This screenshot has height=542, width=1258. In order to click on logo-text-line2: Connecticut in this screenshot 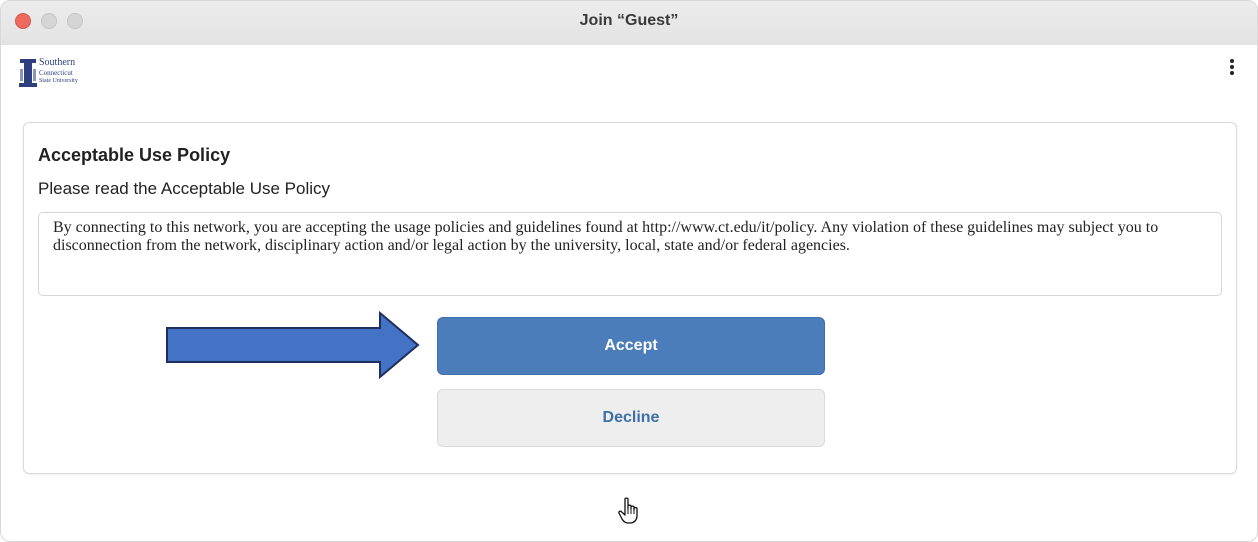, I will do `click(56, 73)`.